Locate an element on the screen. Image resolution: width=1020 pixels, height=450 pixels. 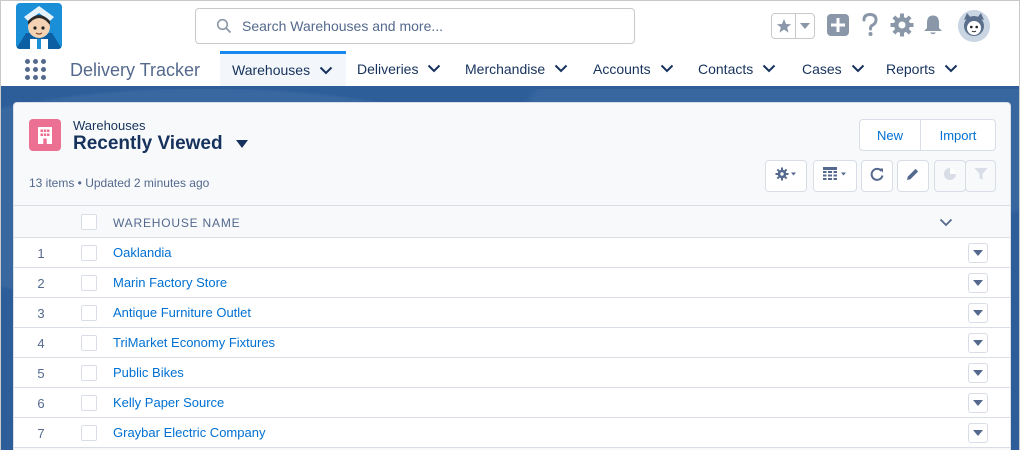
app-launcher-icon is located at coordinates (36, 70).